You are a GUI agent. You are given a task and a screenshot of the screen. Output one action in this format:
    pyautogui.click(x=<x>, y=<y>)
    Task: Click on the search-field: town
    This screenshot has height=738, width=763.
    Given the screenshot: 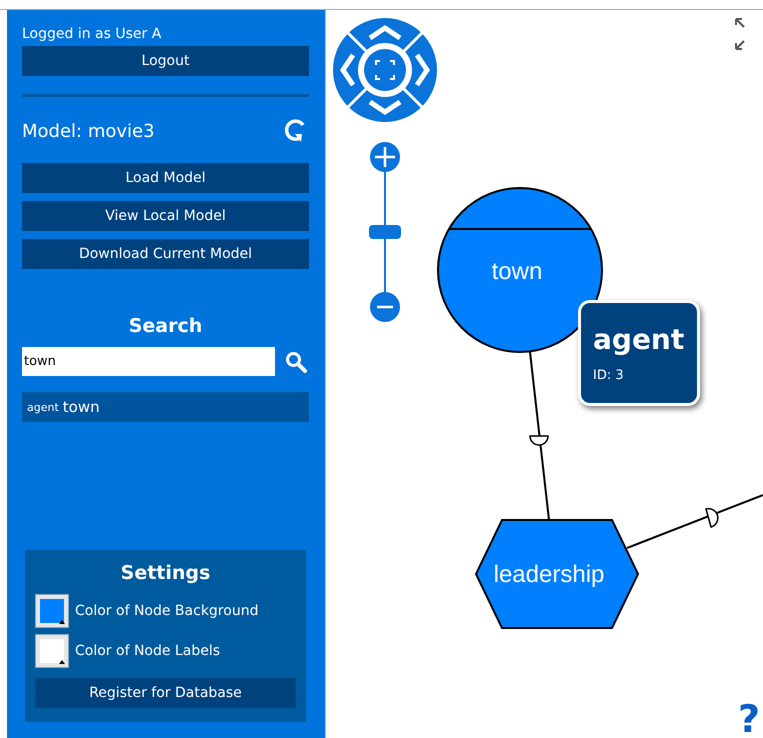 What is the action you would take?
    pyautogui.click(x=148, y=361)
    